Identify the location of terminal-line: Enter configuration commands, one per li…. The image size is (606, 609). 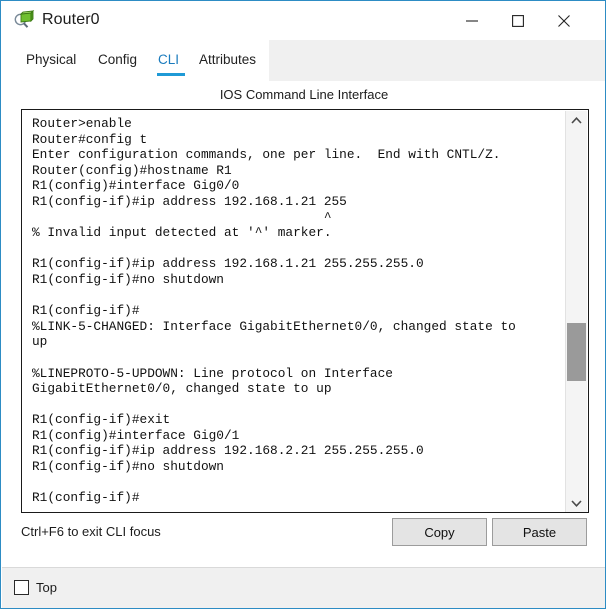
(266, 155).